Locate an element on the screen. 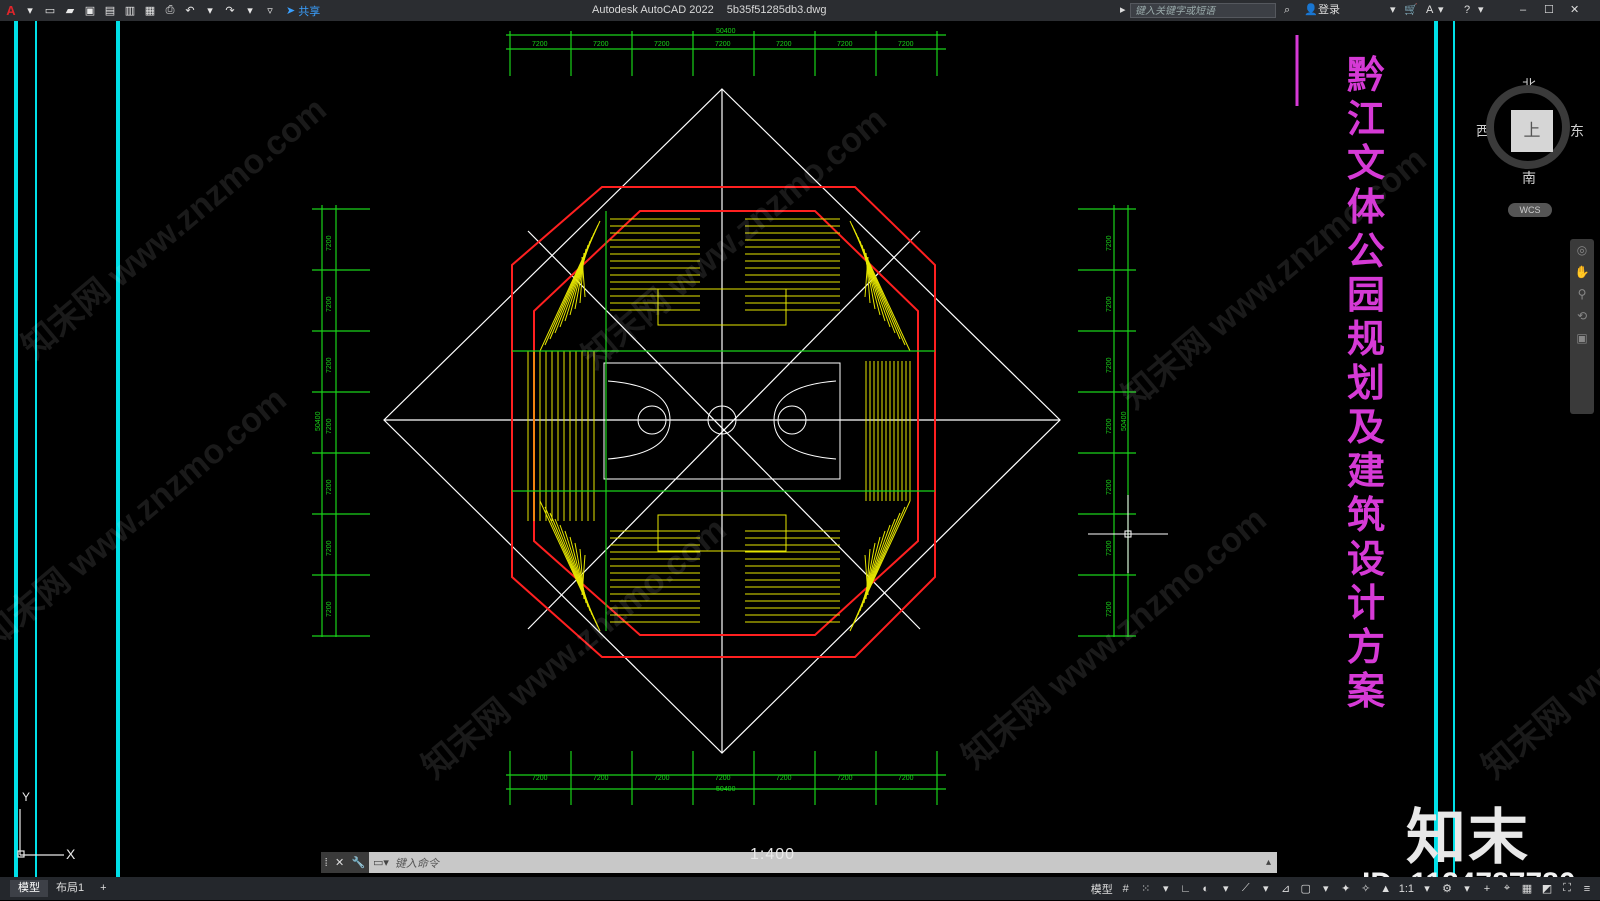 The image size is (1600, 901). grid-icon: # is located at coordinates (1126, 889).